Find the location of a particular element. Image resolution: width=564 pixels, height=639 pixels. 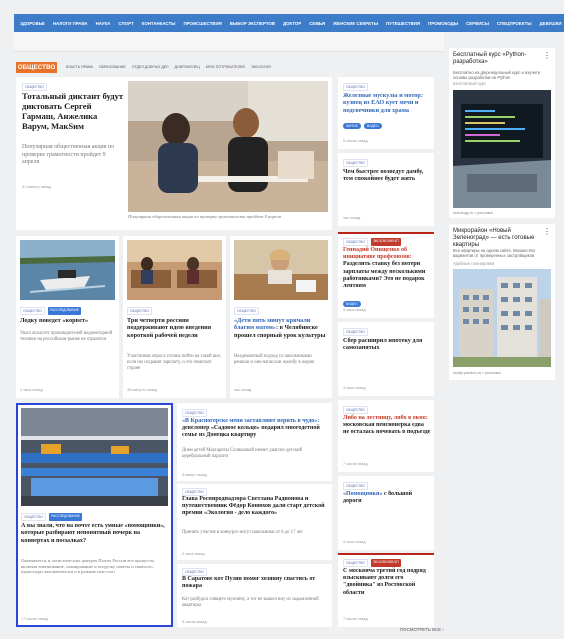

banner-placeholder is located at coordinates (229, 42).